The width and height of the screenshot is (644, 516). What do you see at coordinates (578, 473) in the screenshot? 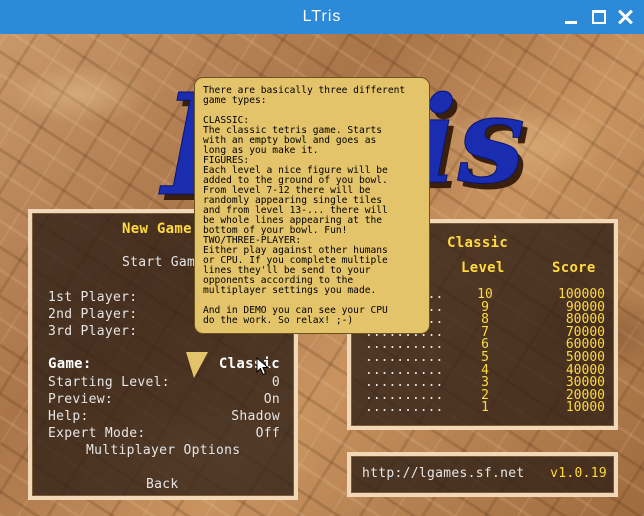
I see `version-label: v1.0.19` at bounding box center [578, 473].